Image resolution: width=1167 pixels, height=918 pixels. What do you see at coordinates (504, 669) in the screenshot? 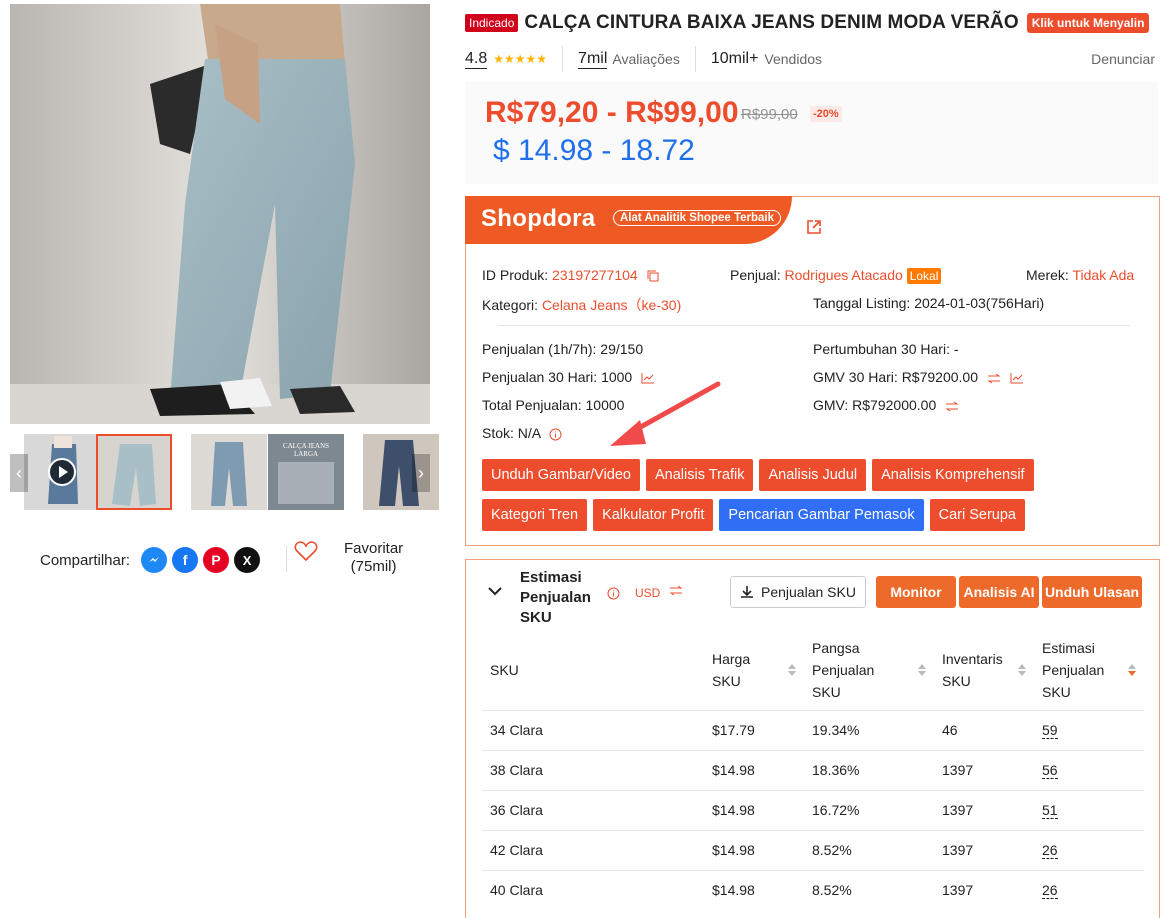
I see `column-header-sku: SKU` at bounding box center [504, 669].